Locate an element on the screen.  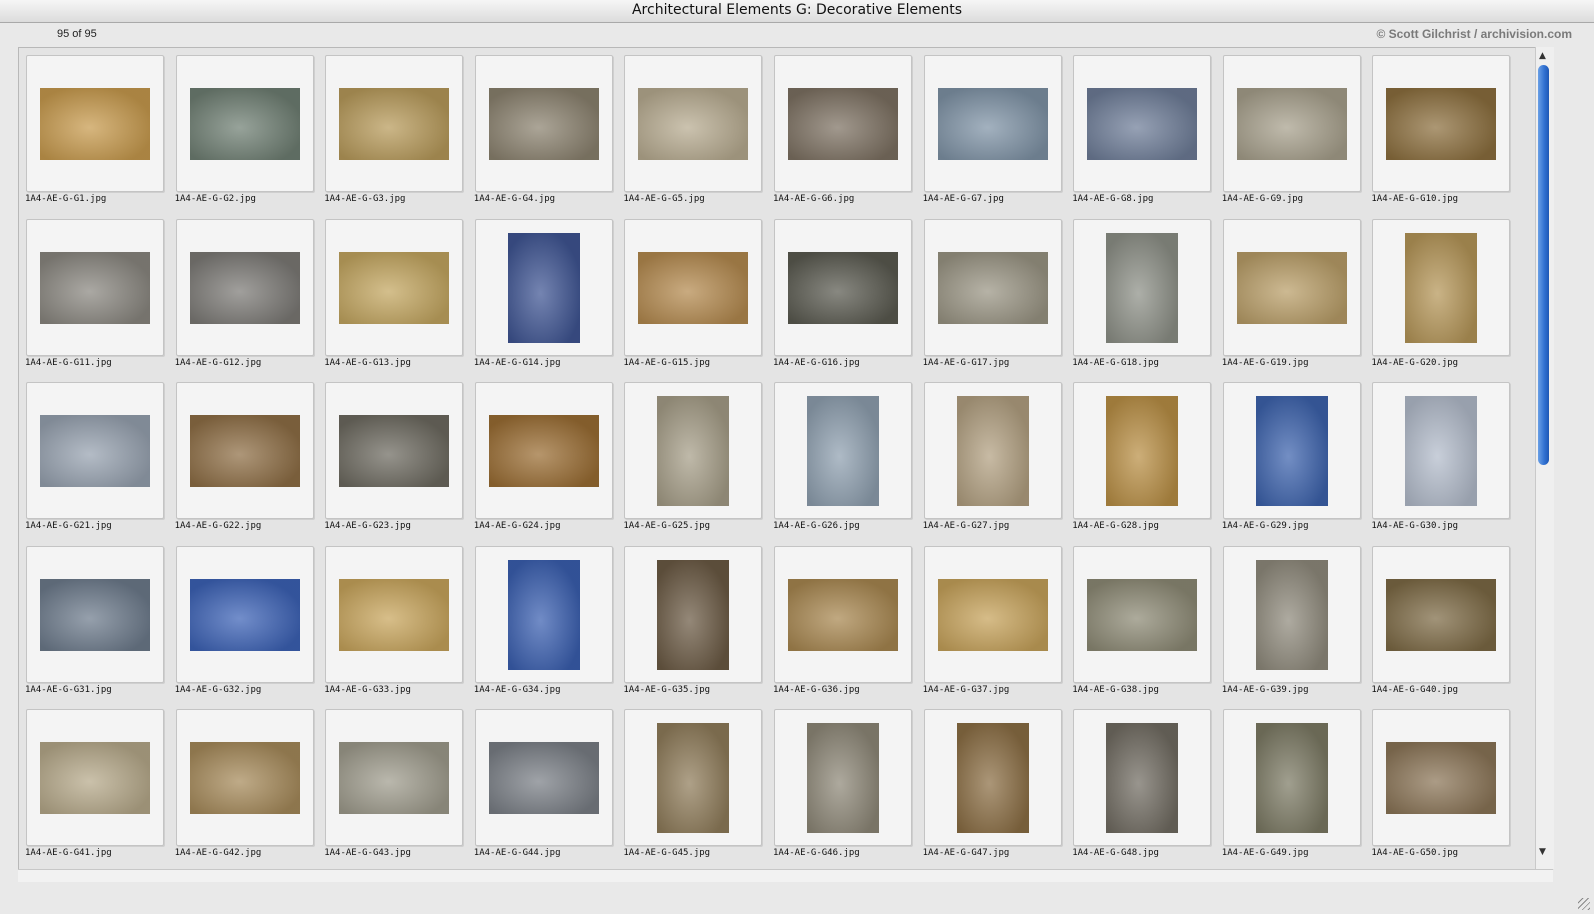
scroll-thumb is located at coordinates (1543, 265).